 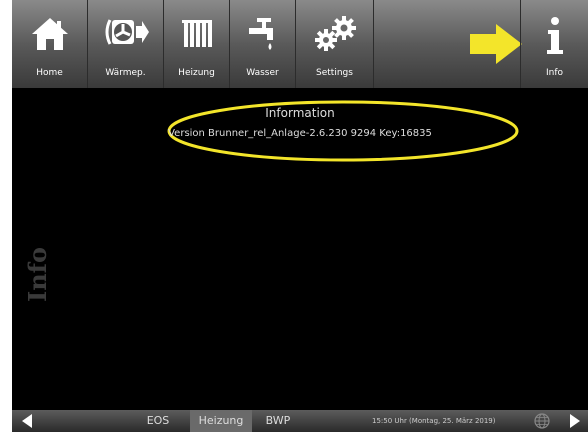 What do you see at coordinates (300, 113) in the screenshot?
I see `information-title: Information` at bounding box center [300, 113].